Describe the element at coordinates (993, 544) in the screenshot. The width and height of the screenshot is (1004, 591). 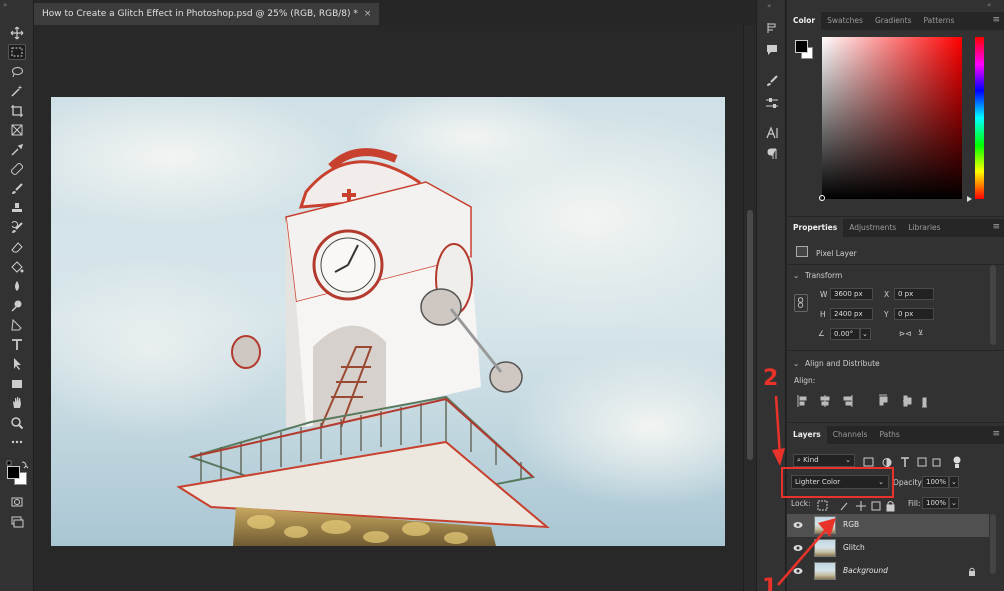
I see `layers-scrollbar` at that location.